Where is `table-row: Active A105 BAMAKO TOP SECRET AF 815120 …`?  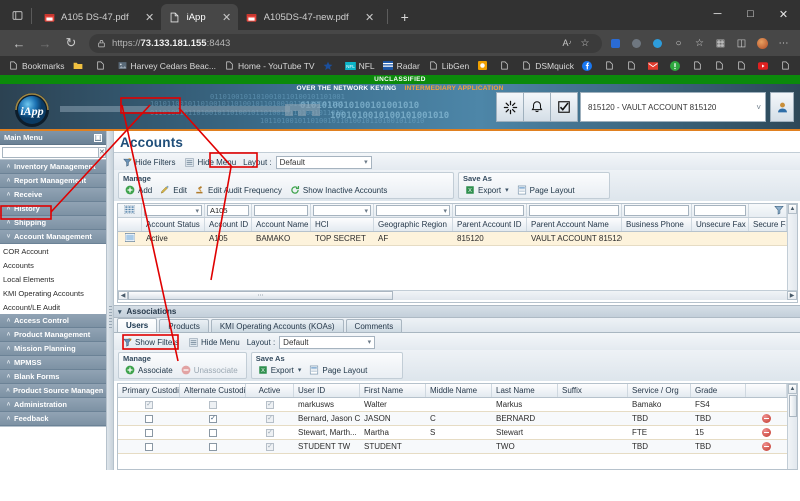 table-row: Active A105 BAMAKO TOP SECRET AF 815120 … is located at coordinates (452, 239).